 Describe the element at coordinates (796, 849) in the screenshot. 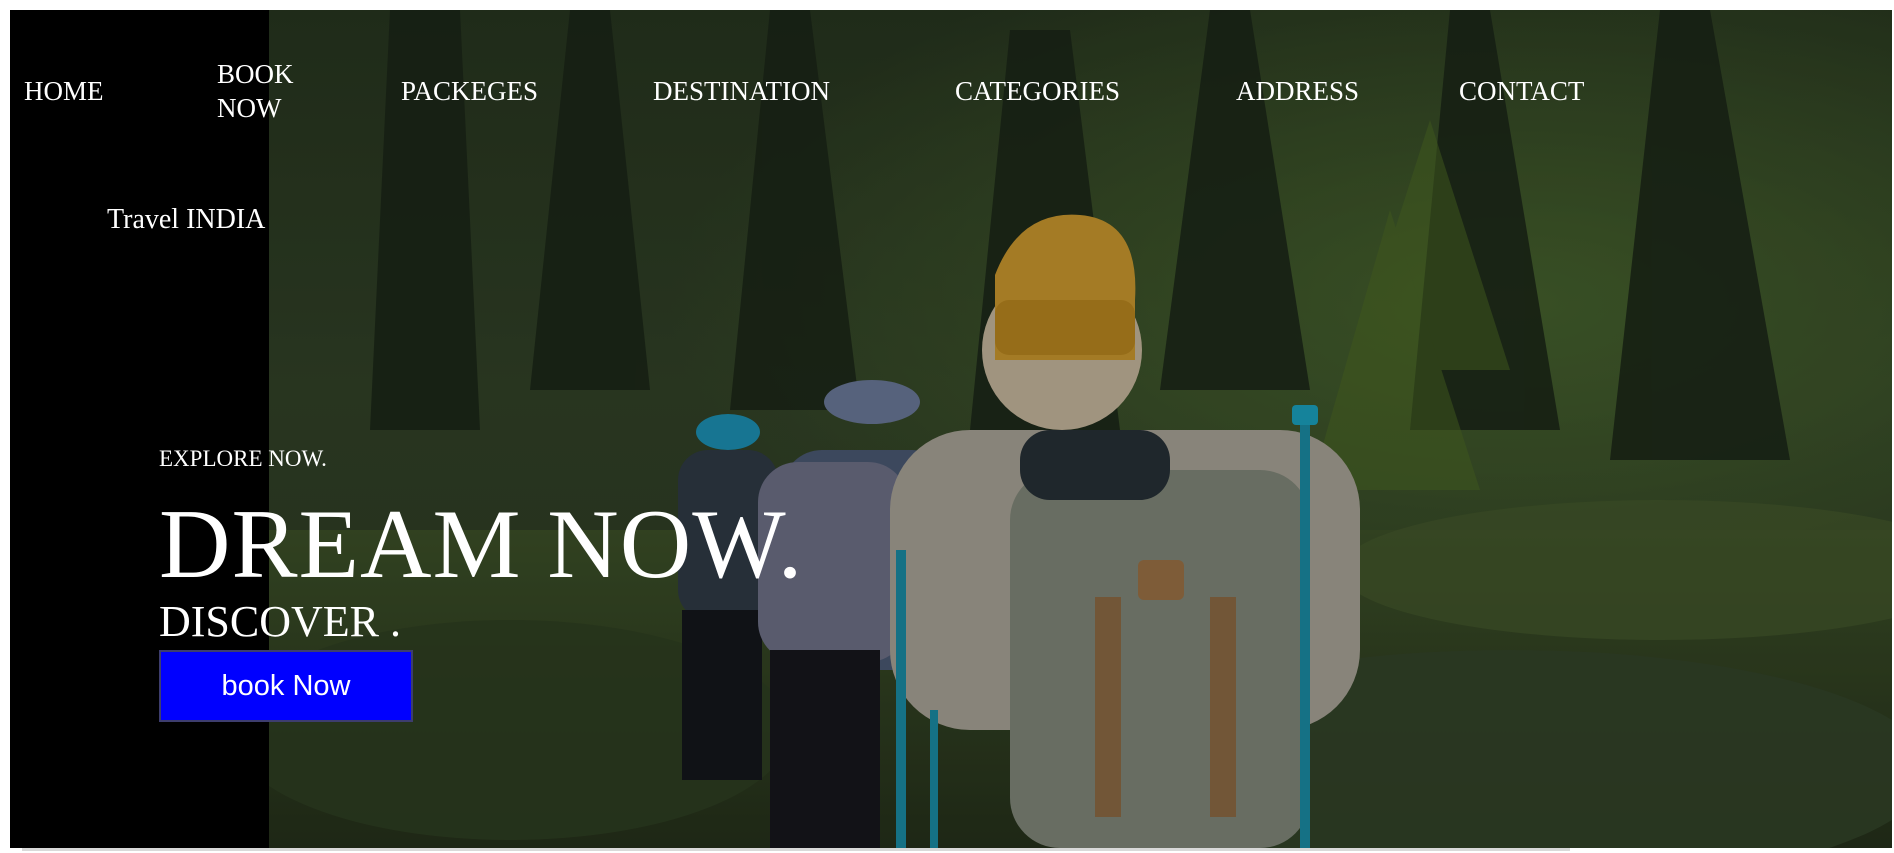

I see `horizontal-scrollbar` at that location.